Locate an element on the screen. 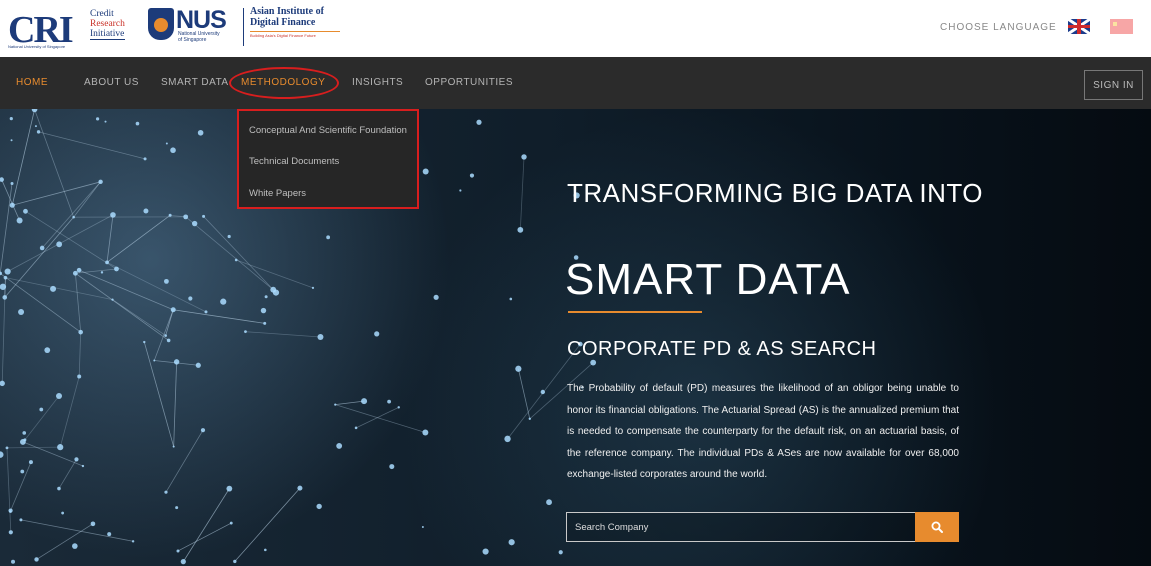 The width and height of the screenshot is (1151, 566). nav-smart-data: SMART DATA is located at coordinates (195, 82).